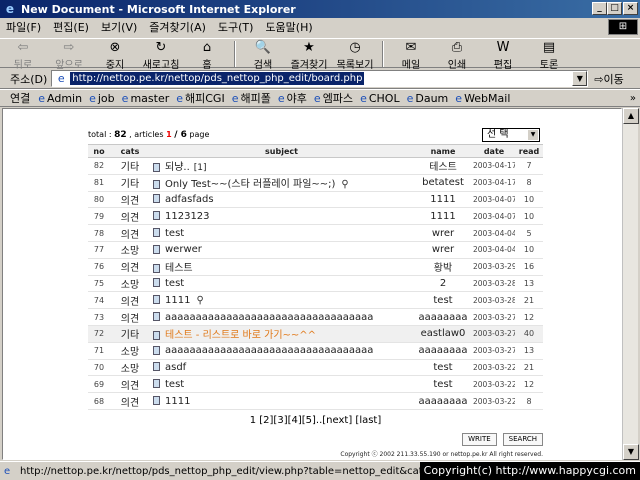 The height and width of the screenshot is (480, 640). Describe the element at coordinates (288, 27) in the screenshot. I see `menu-help: 도움말(H)` at that location.